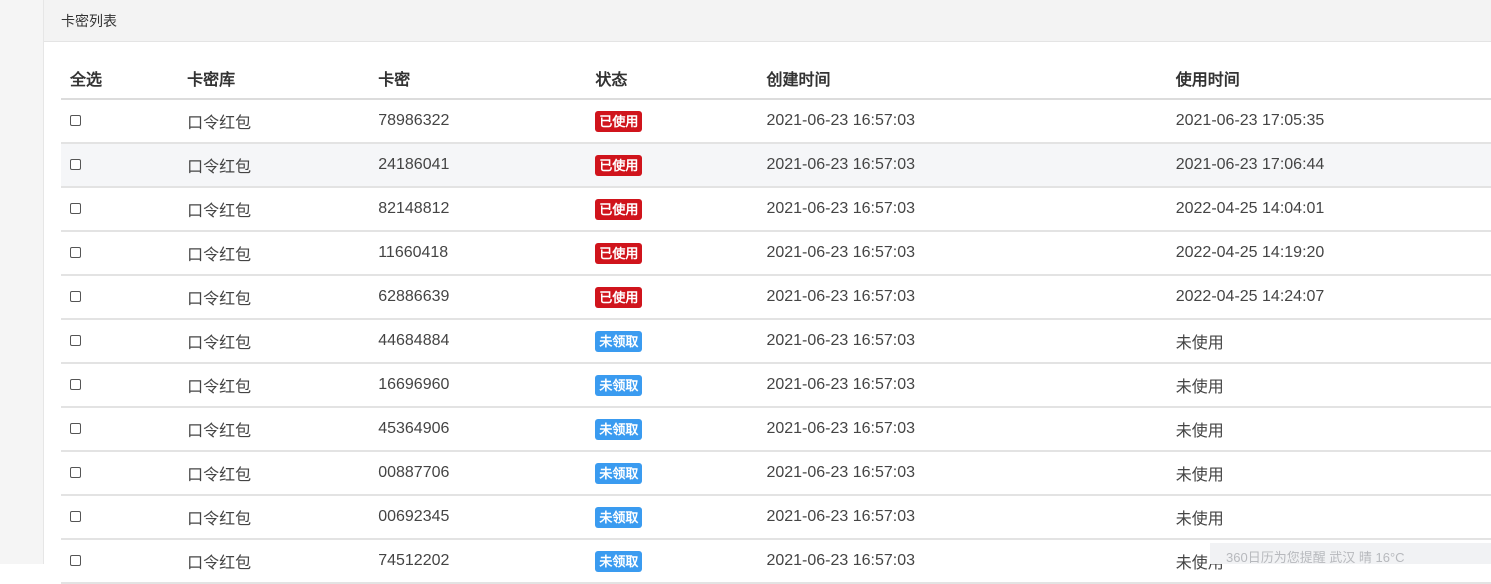 The image size is (1491, 584). What do you see at coordinates (1333, 121) in the screenshot?
I see `used-at-cell: 2021-06-23 17:05:35` at bounding box center [1333, 121].